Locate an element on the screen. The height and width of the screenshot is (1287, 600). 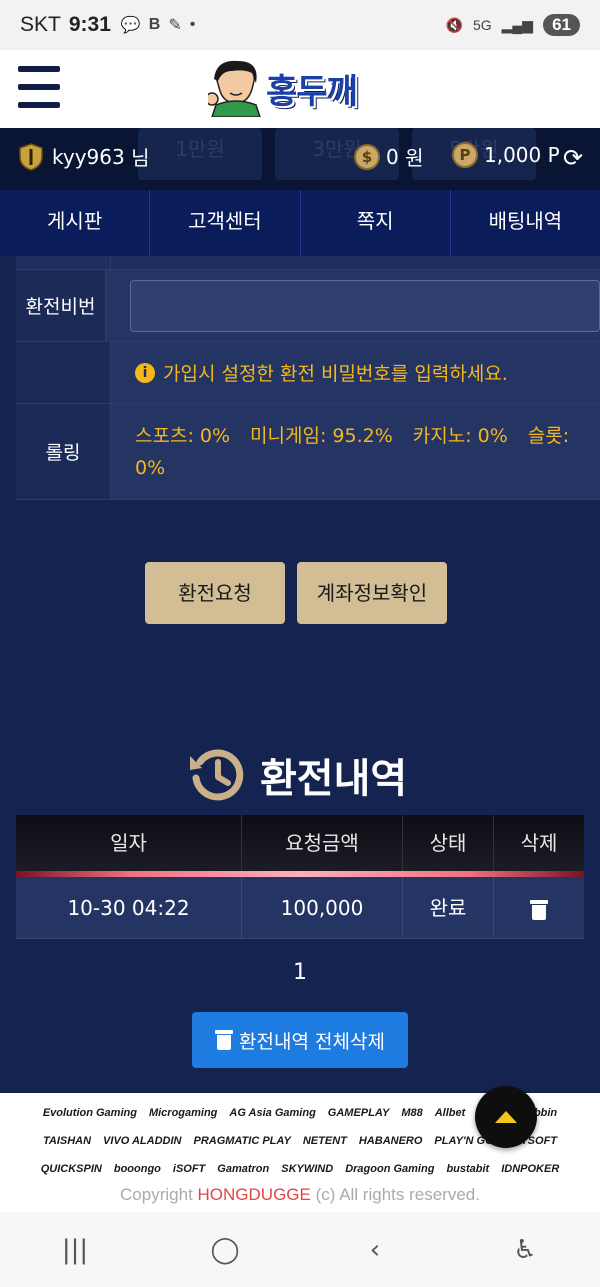
point-unit: P is located at coordinates (553, 155).